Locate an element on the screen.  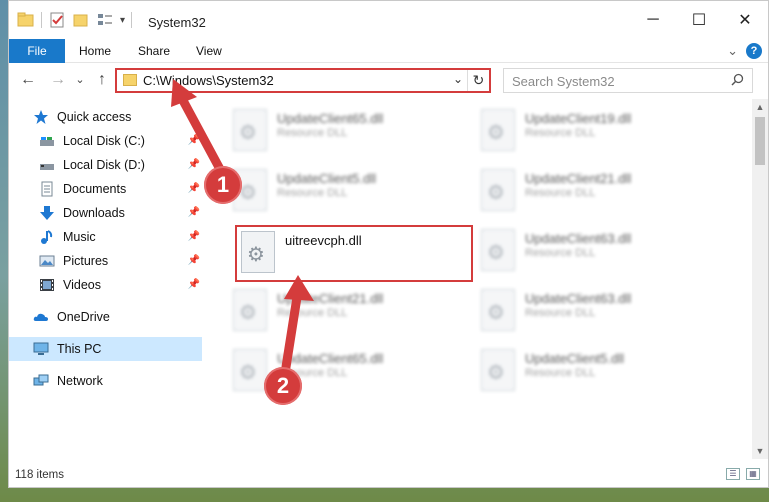
sidebar-item-label: Network is located at coordinates (80, 381).